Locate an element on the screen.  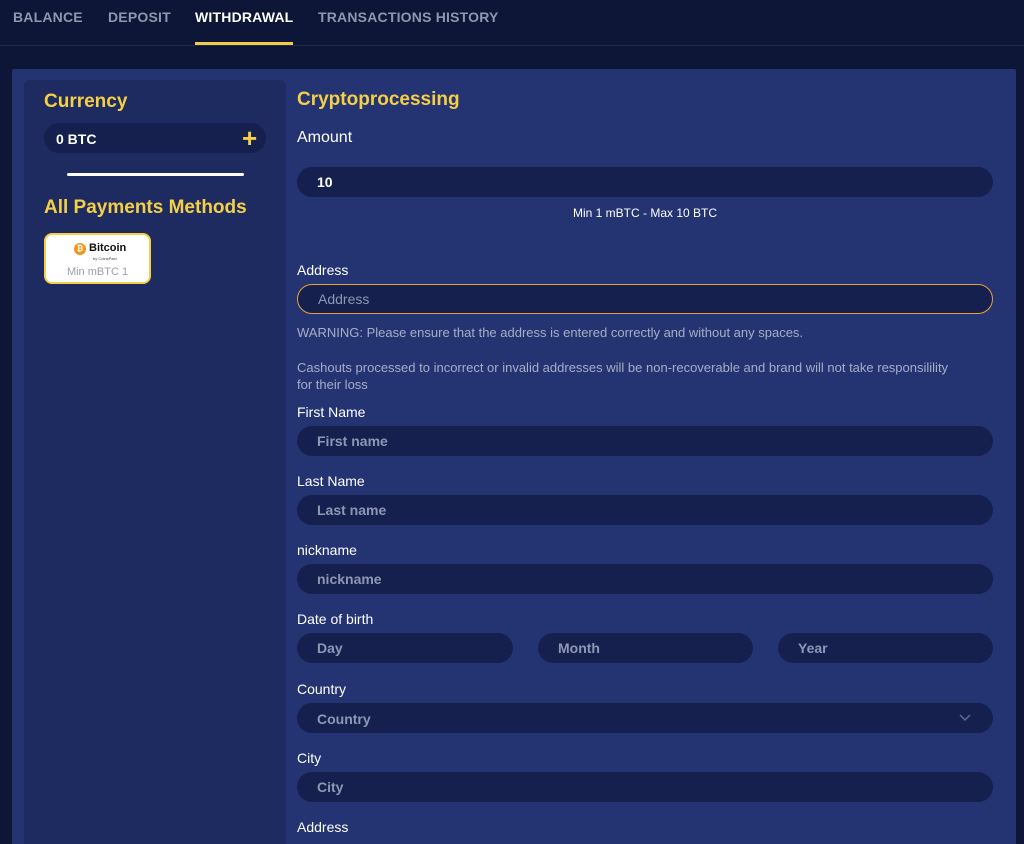
country-select-value: Country is located at coordinates (344, 719).